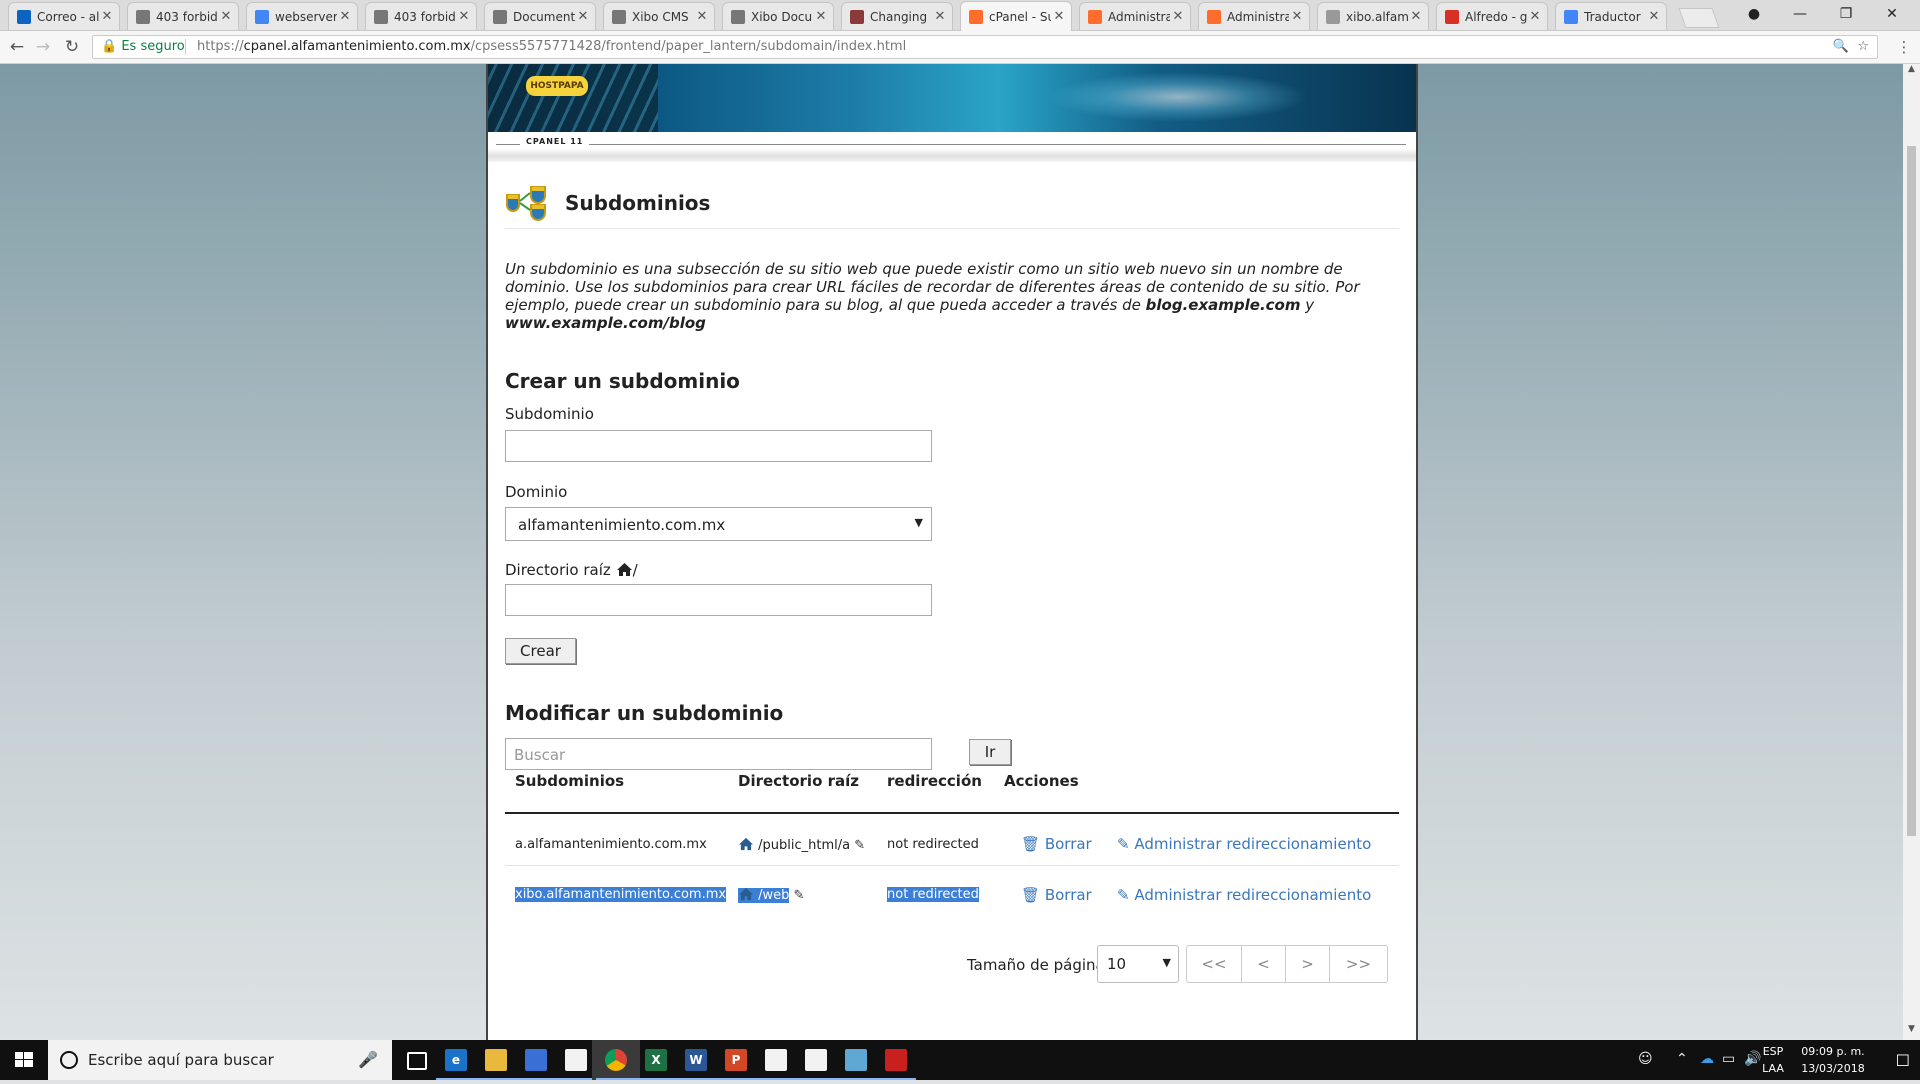  I want to click on clock-time: 09:09 p. m., so click(1833, 1051).